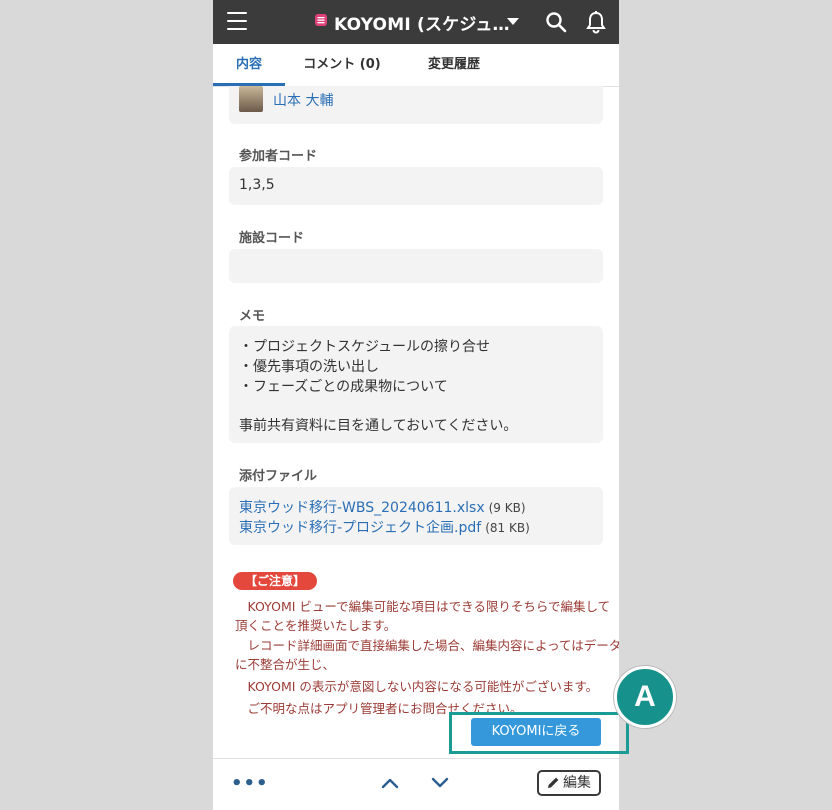 The width and height of the screenshot is (832, 810). What do you see at coordinates (275, 581) in the screenshot?
I see `notice-badge: 【ご注意】` at bounding box center [275, 581].